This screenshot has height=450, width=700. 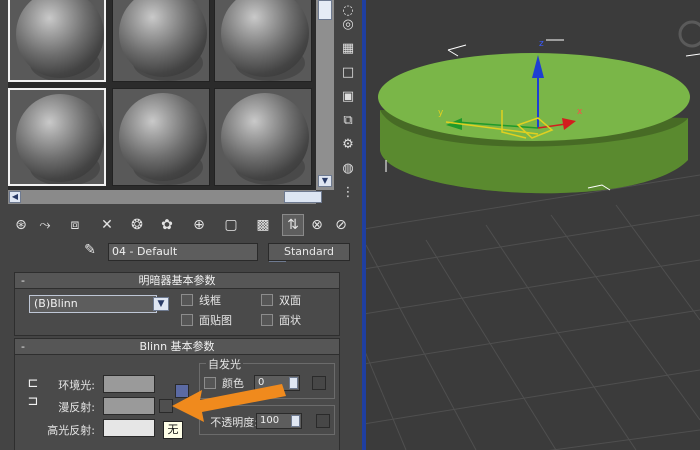 I want to click on self-illum-map-button, so click(x=319, y=383).